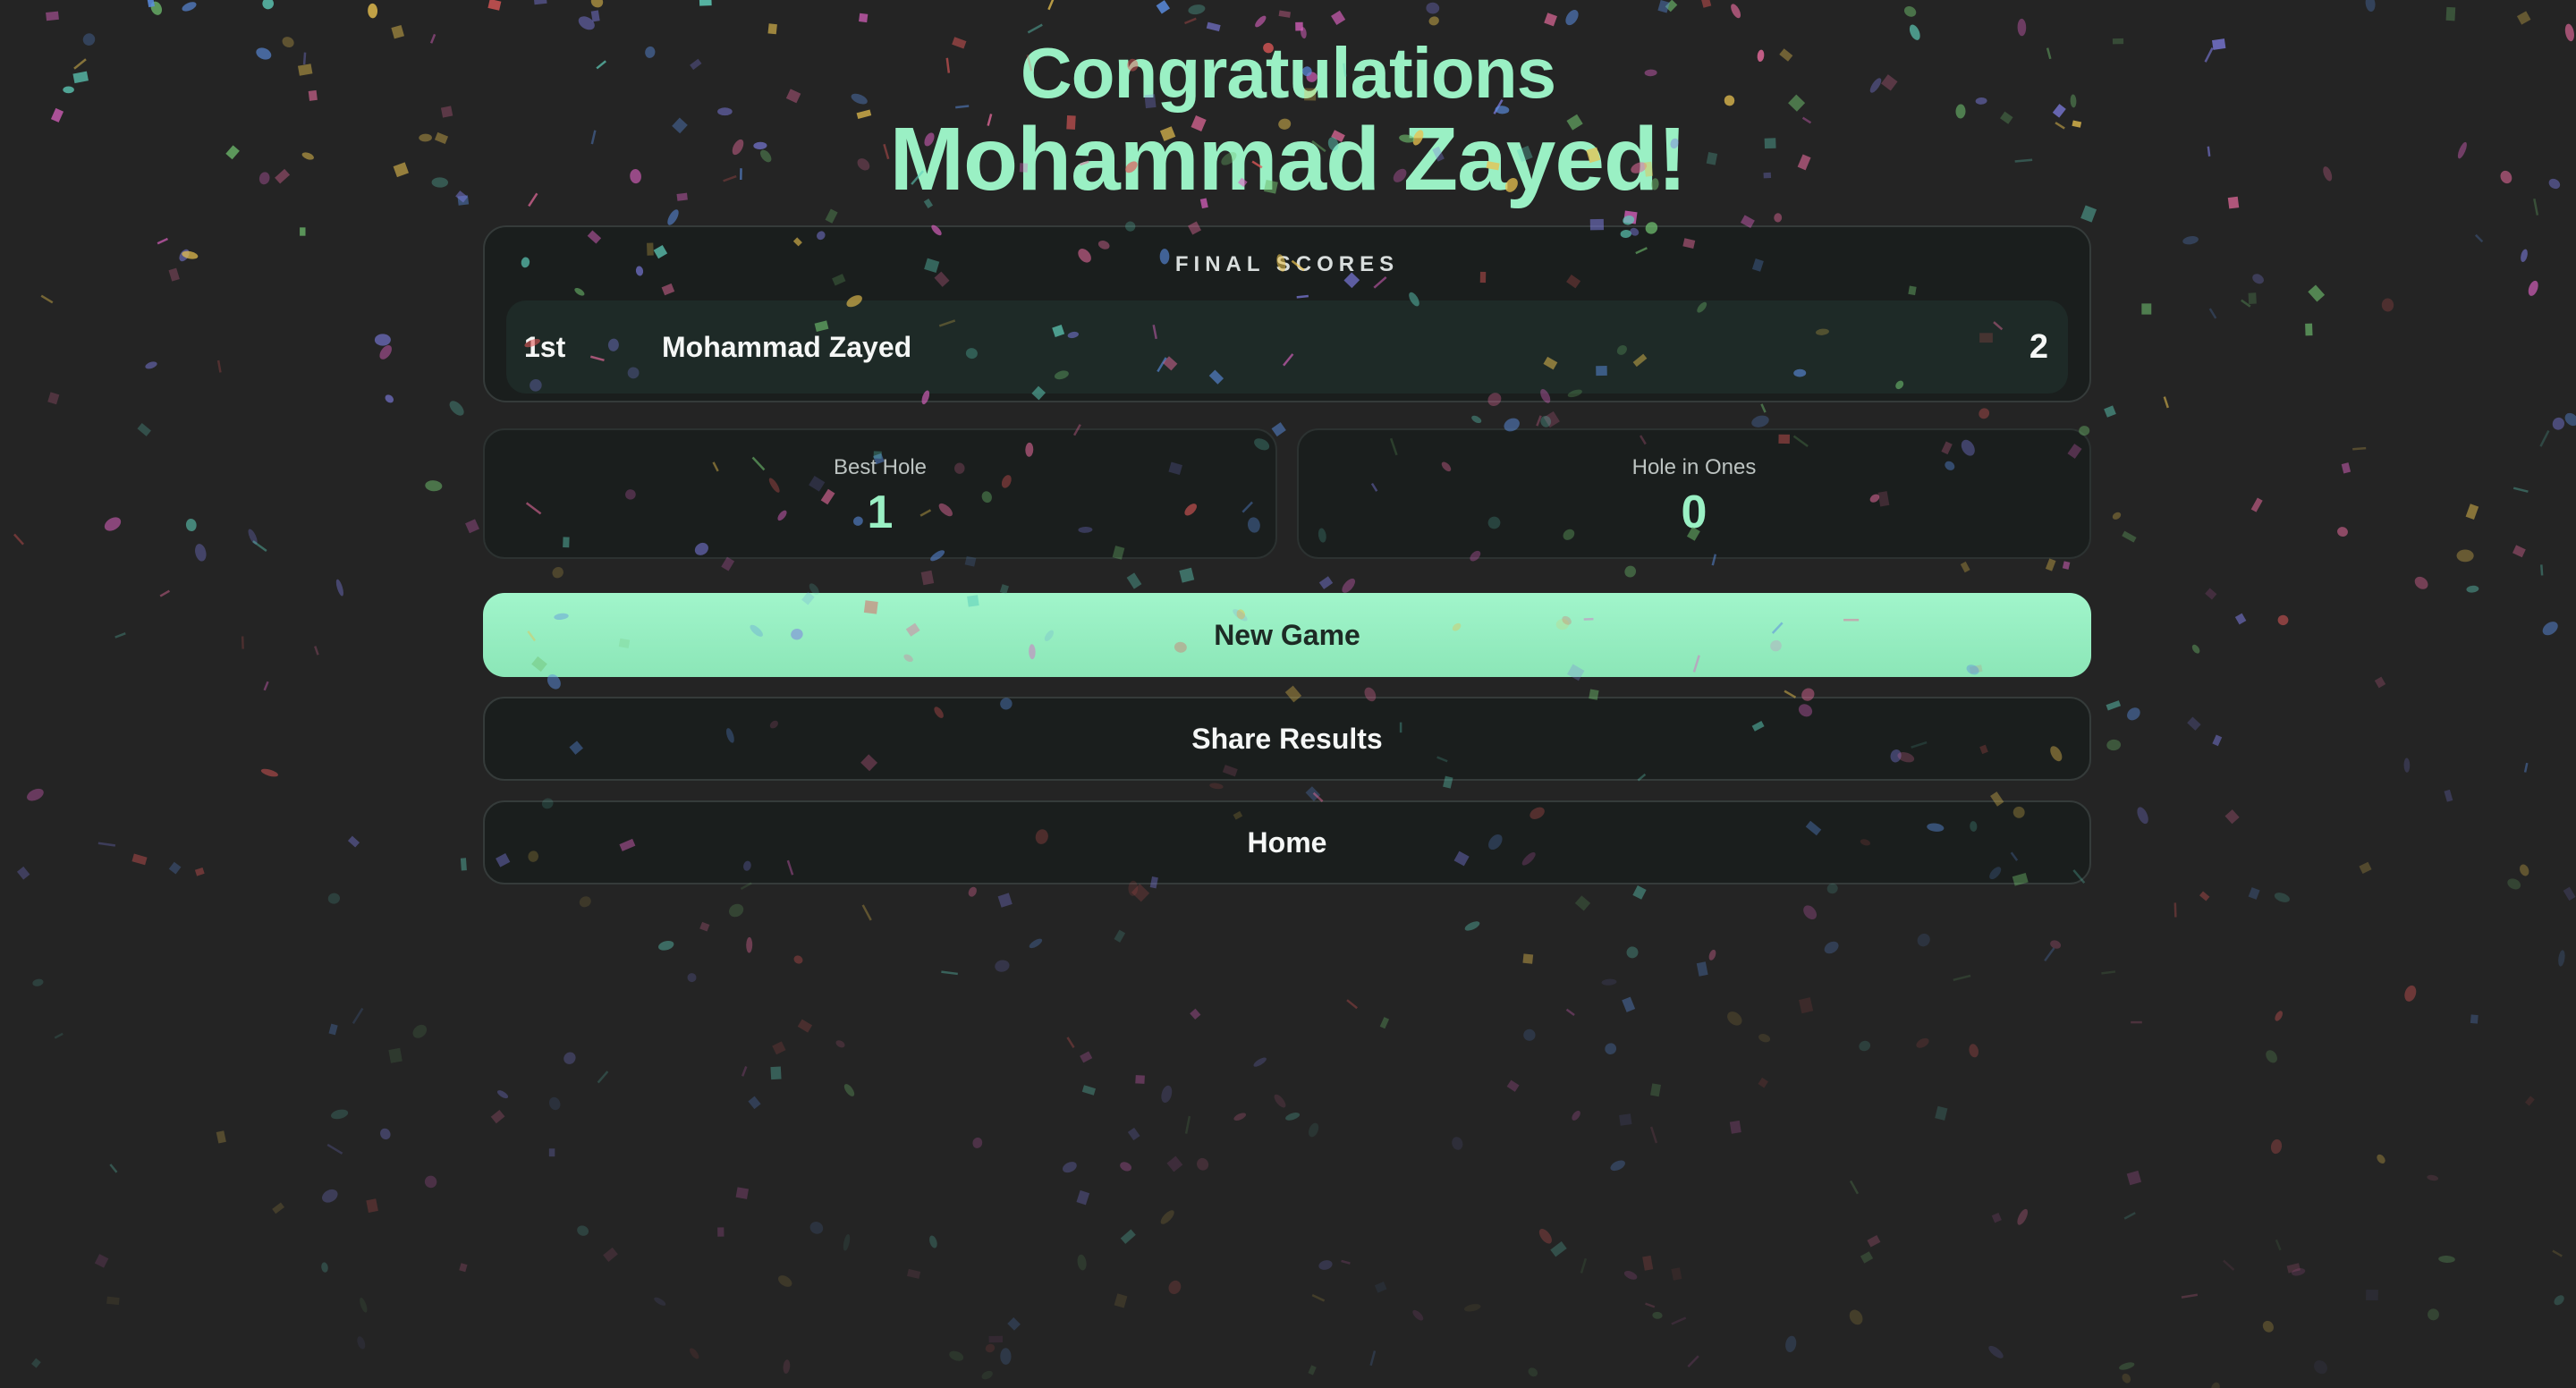 This screenshot has width=2576, height=1388. I want to click on congratulations-heading: Congratulations, so click(1288, 73).